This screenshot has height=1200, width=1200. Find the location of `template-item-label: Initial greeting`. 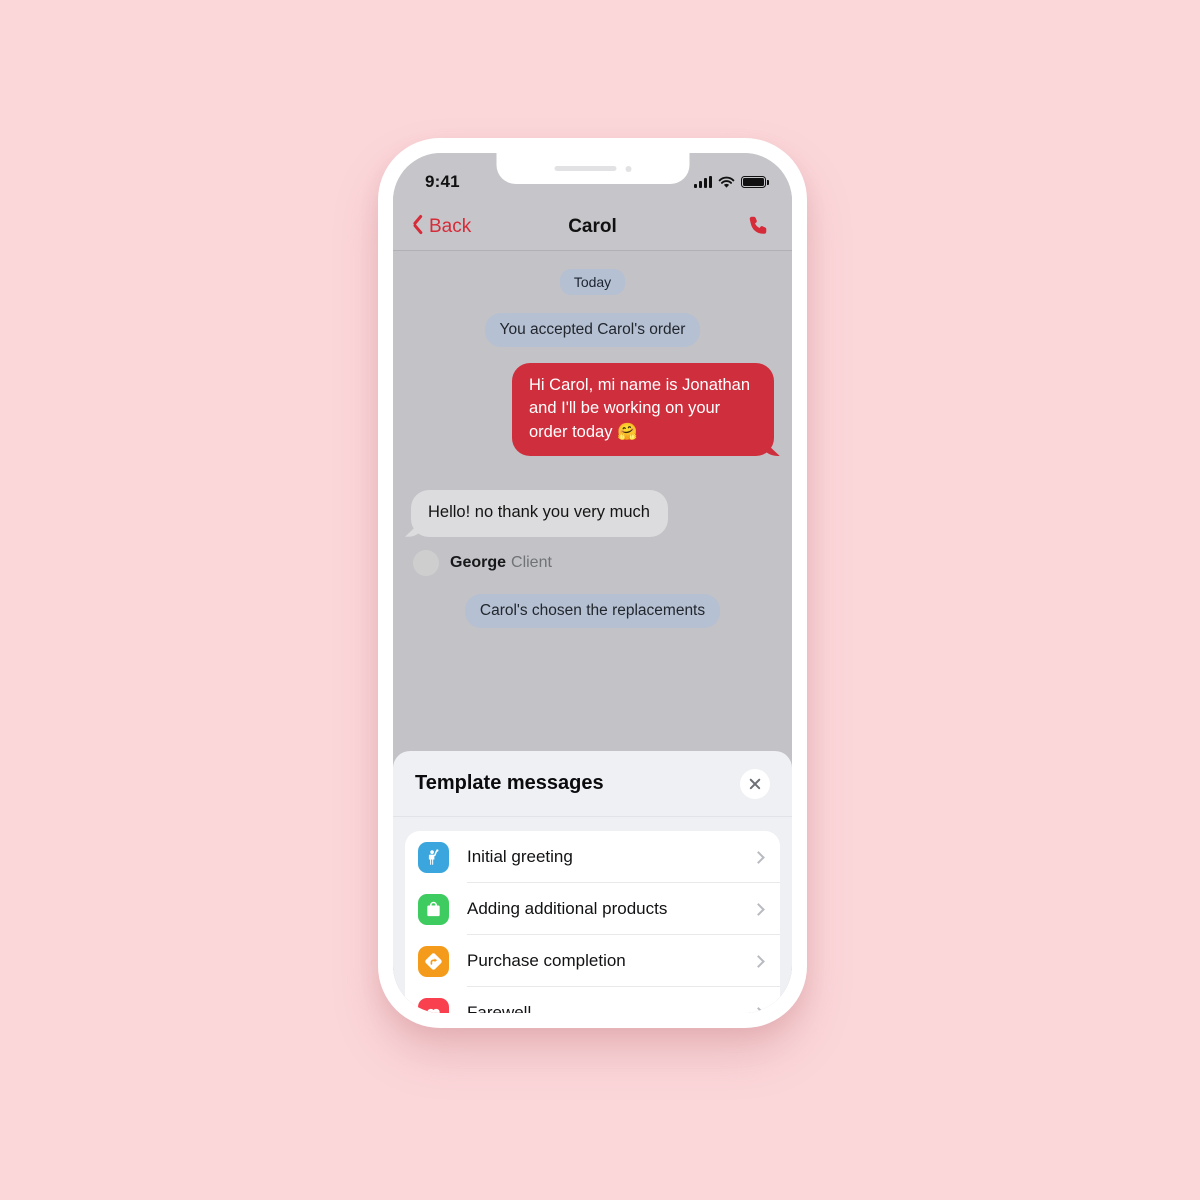

template-item-label: Initial greeting is located at coordinates (520, 856).